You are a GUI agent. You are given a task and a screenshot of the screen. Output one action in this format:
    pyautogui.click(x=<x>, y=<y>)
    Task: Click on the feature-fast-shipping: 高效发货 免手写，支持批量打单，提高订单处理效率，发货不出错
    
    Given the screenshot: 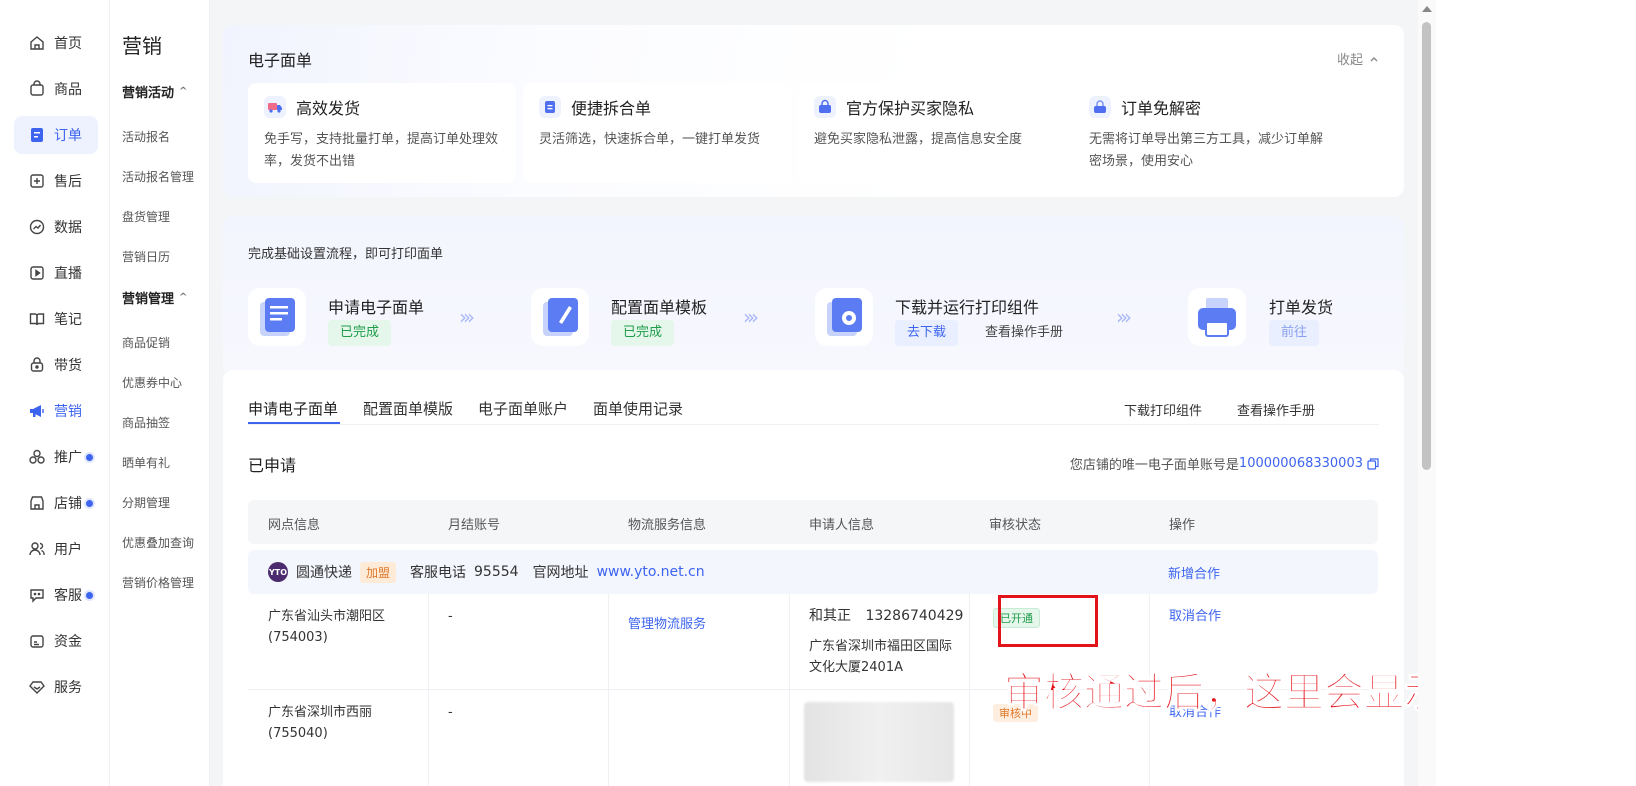 What is the action you would take?
    pyautogui.click(x=382, y=133)
    